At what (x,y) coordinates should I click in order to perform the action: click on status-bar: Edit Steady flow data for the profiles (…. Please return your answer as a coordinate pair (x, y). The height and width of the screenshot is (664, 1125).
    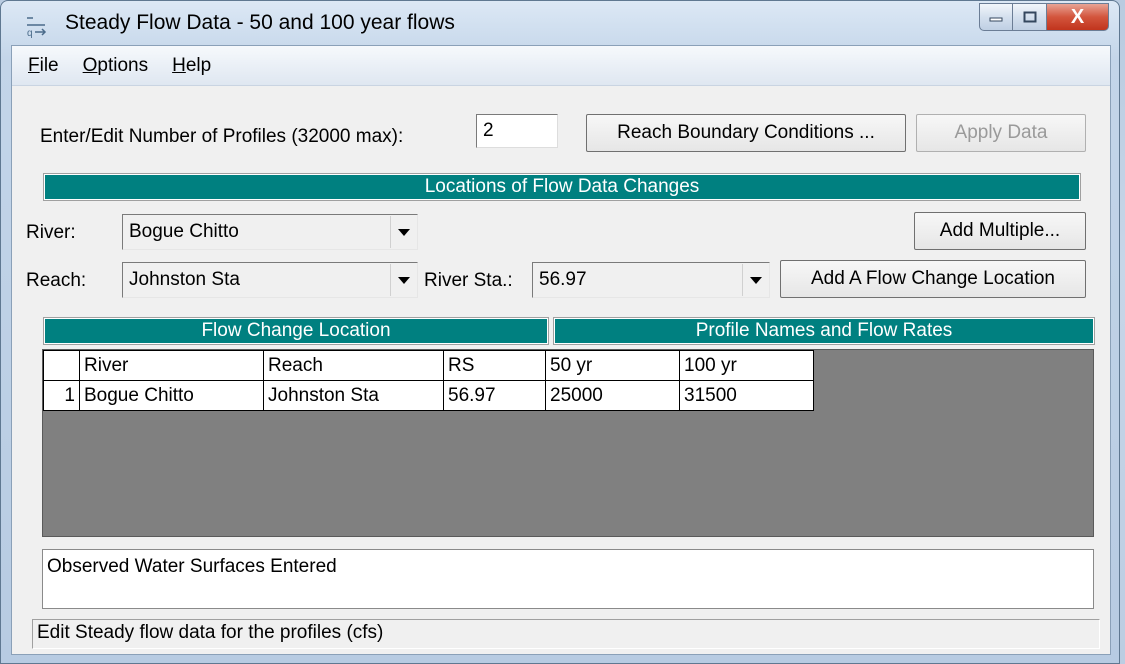
    Looking at the image, I should click on (566, 634).